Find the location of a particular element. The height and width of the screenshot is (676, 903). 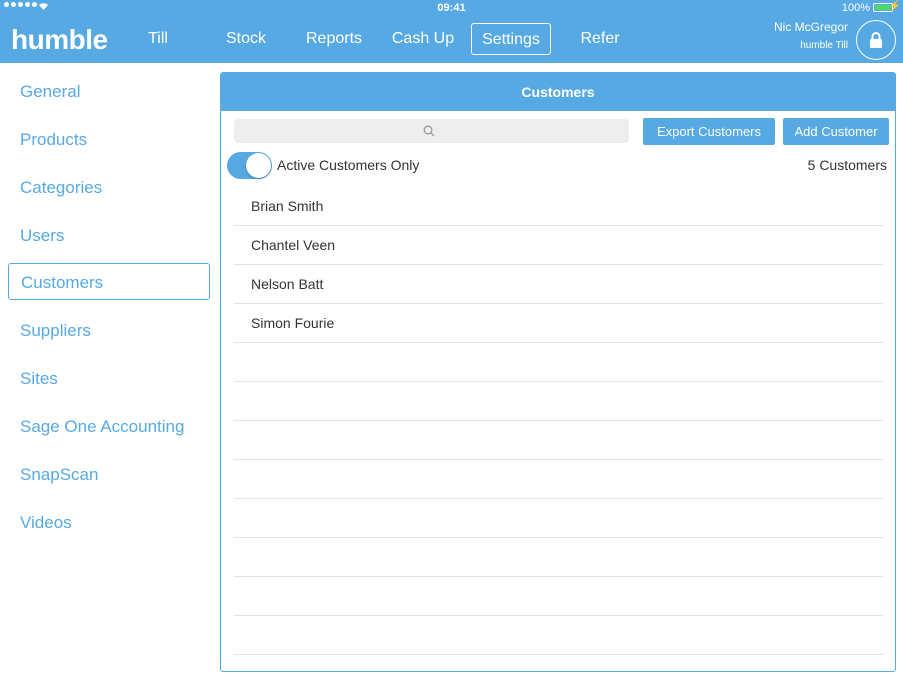

lock-icon is located at coordinates (876, 39).